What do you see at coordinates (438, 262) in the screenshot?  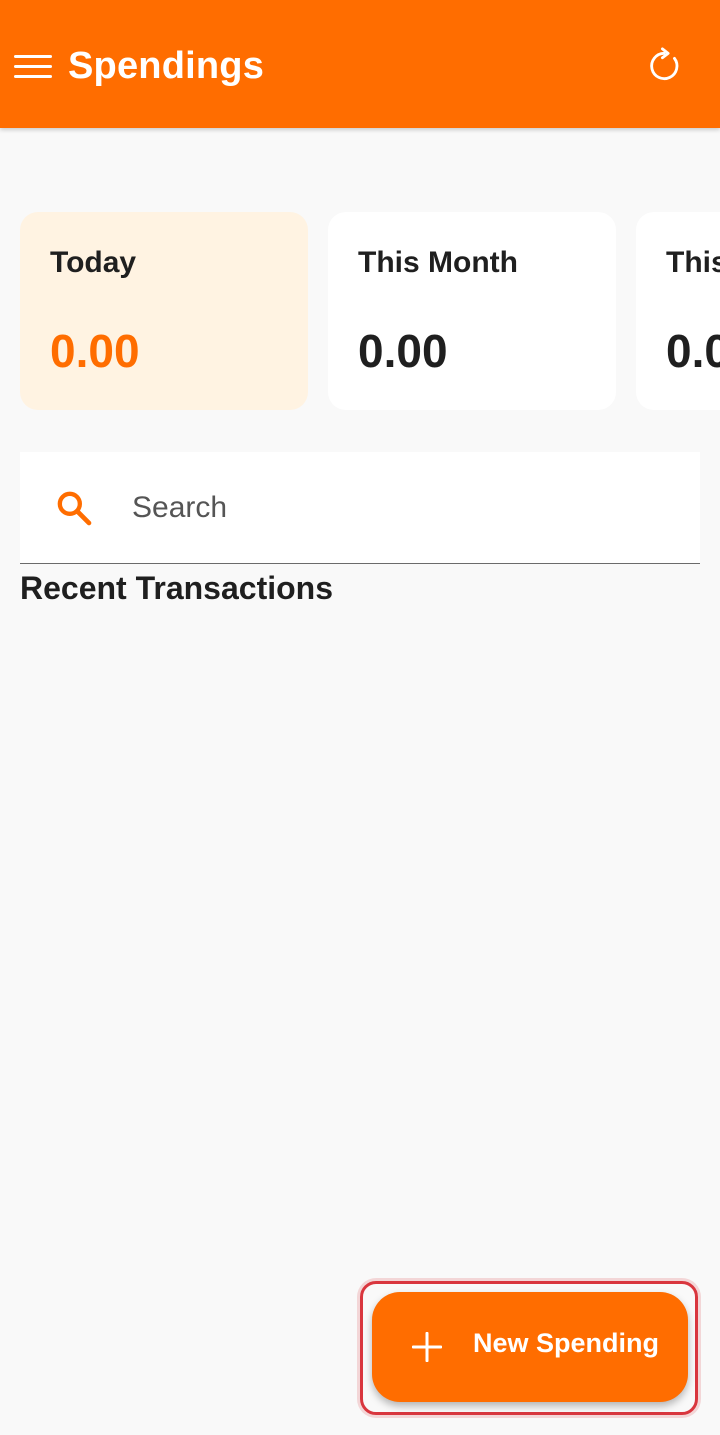 I see `card-label: This Month` at bounding box center [438, 262].